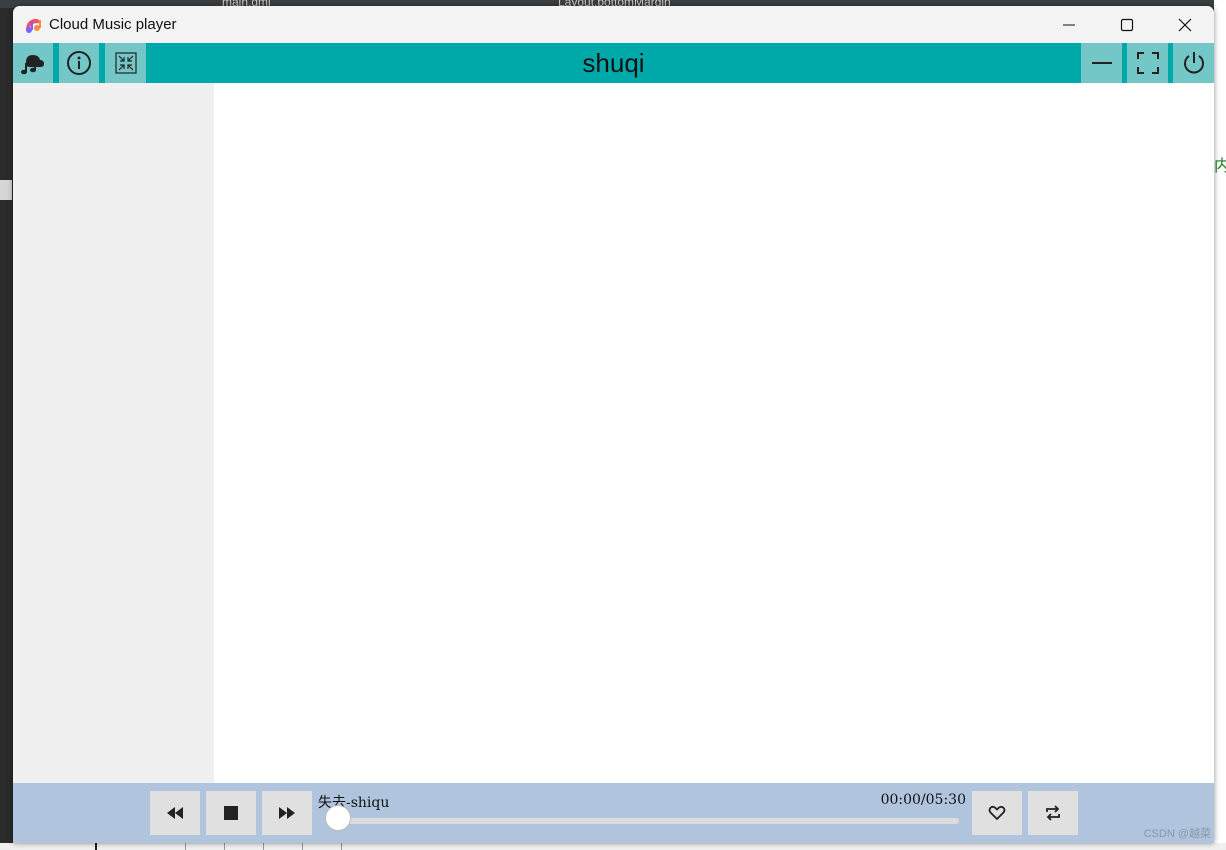  Describe the element at coordinates (33, 25) in the screenshot. I see `app-logo-icon` at that location.